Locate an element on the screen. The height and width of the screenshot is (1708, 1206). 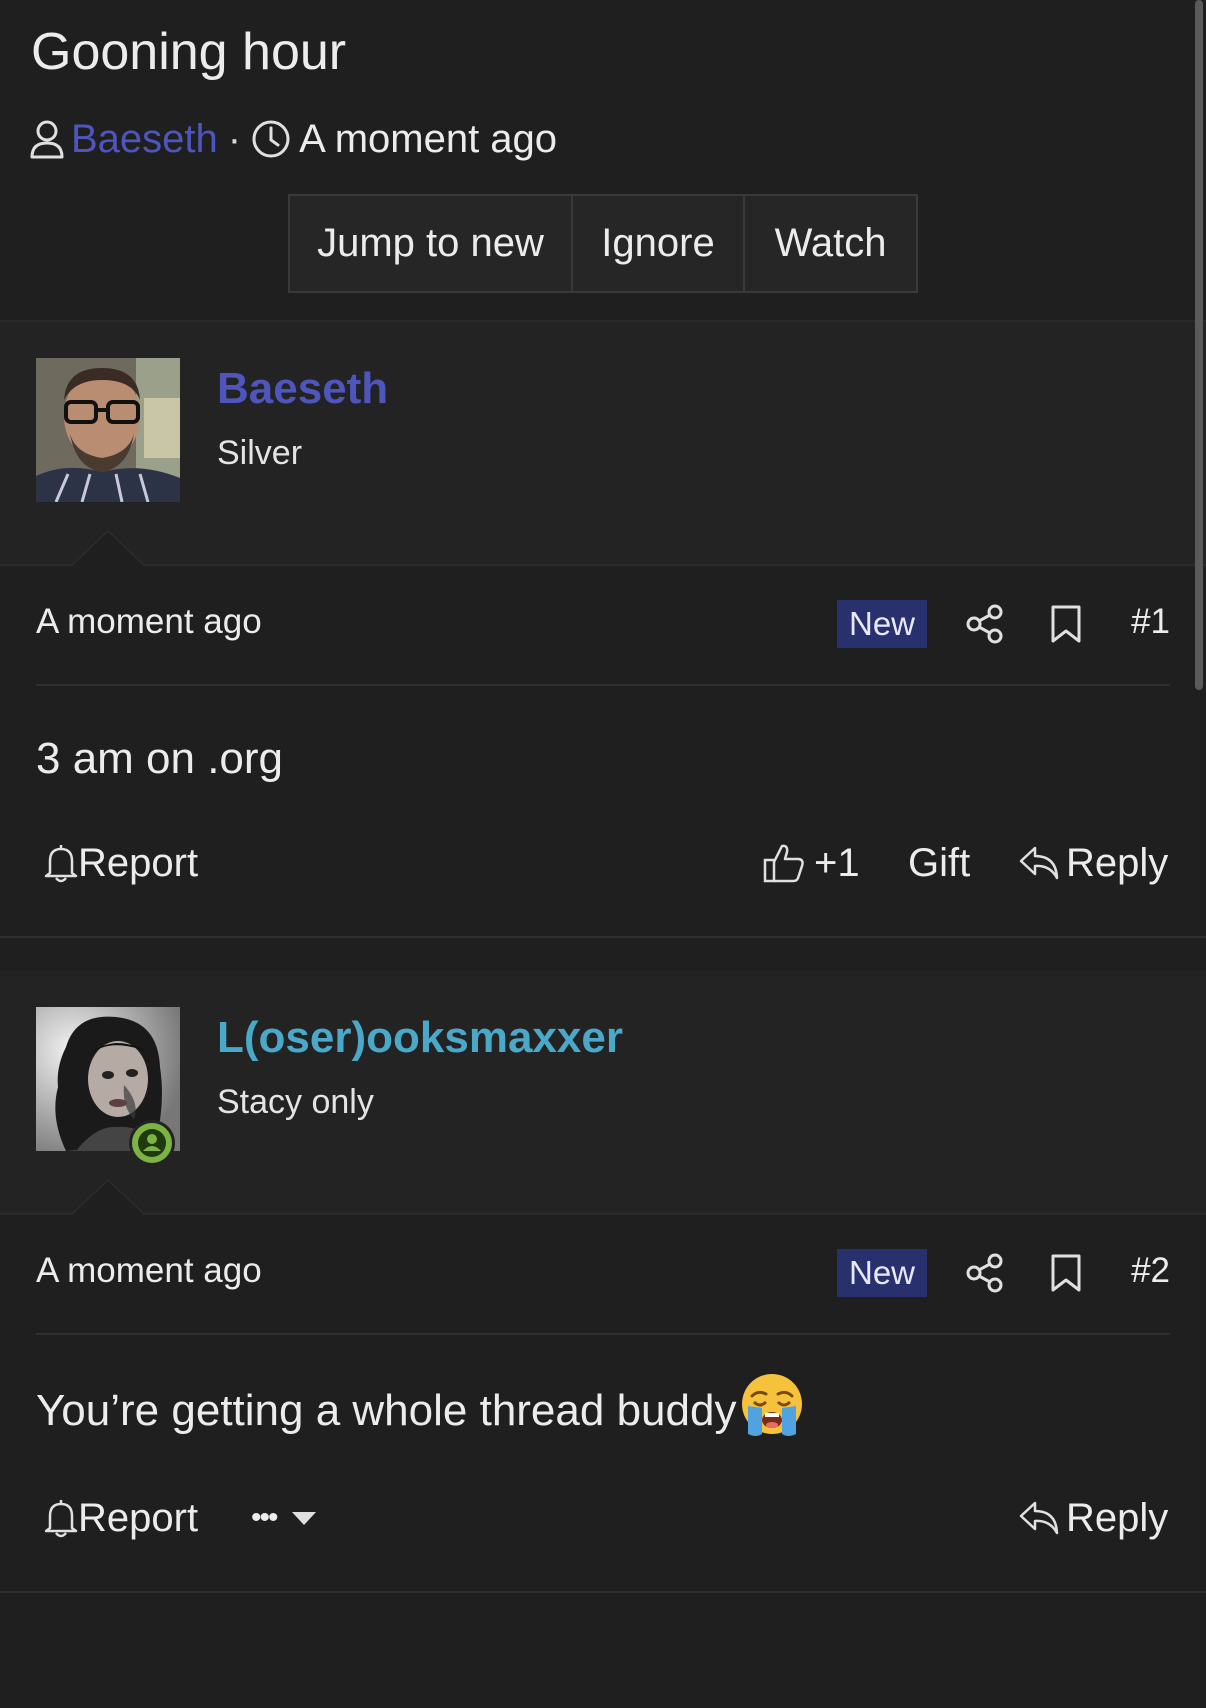
post-body-text: You’re getting a whole thread buddy is located at coordinates (386, 1410).